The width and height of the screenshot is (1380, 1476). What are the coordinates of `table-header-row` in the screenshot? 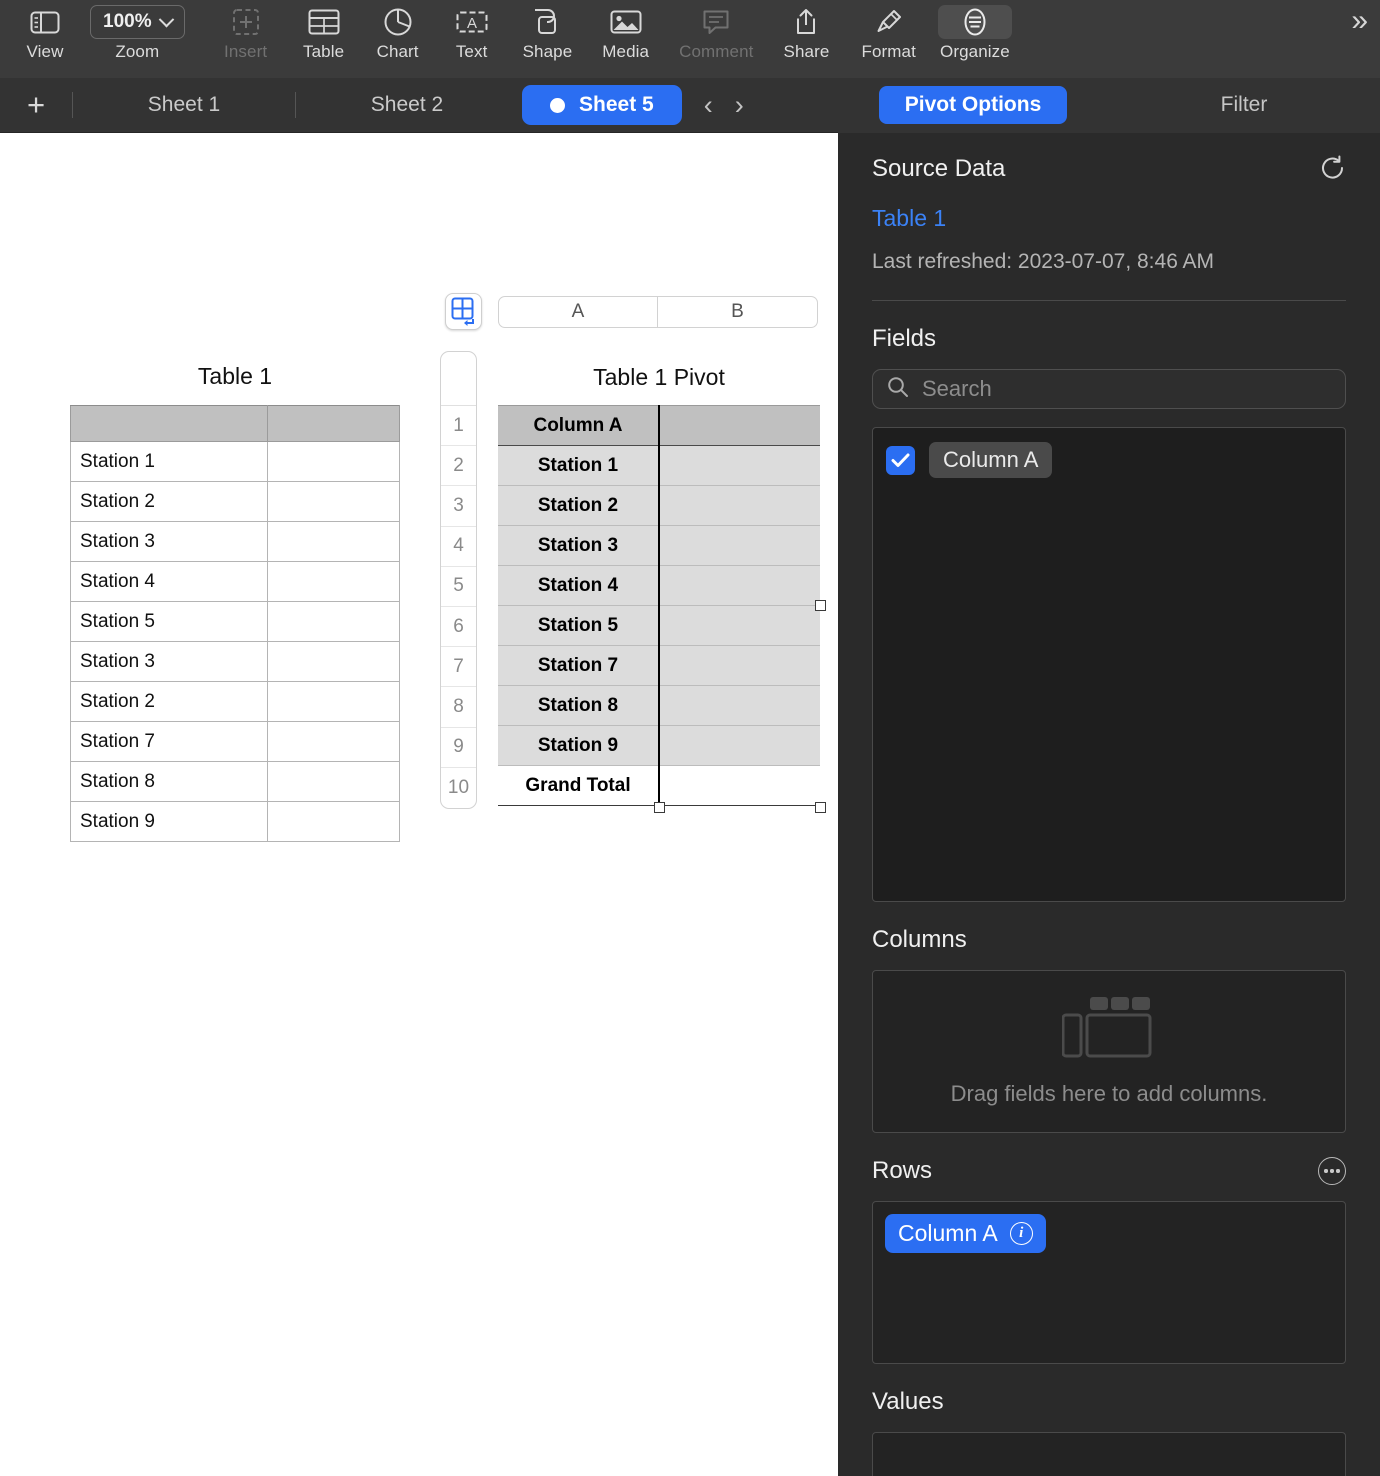 It's located at (235, 423).